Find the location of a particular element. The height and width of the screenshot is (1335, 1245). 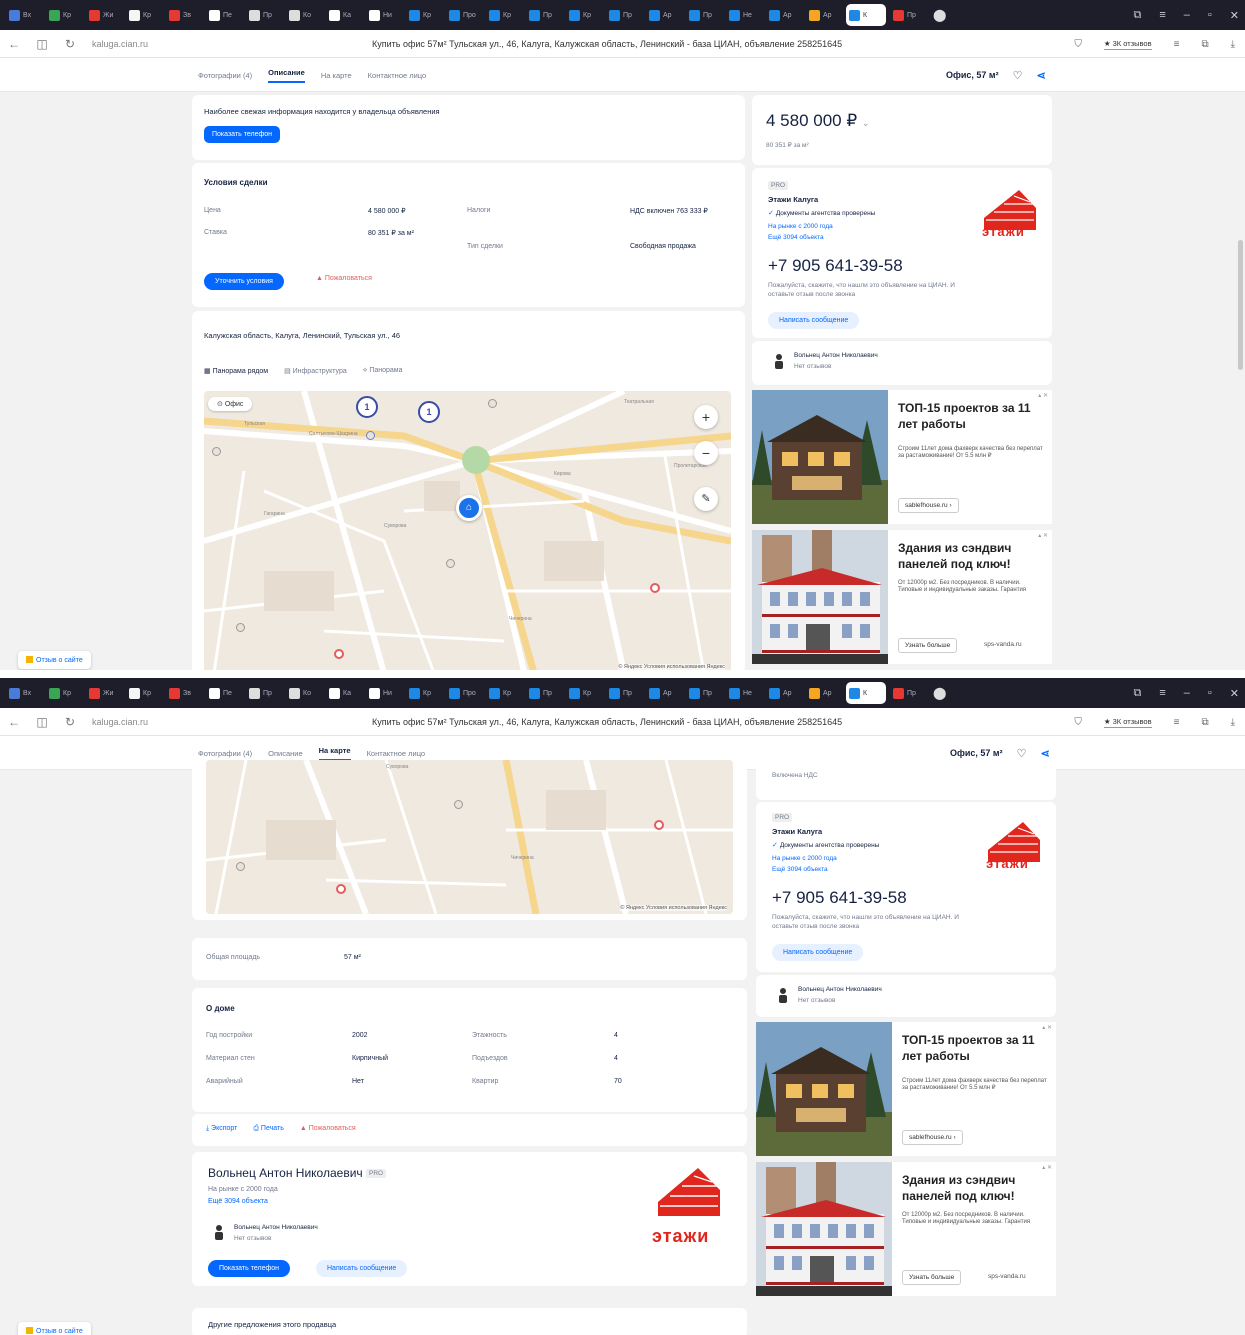

refine-terms-button: Уточнить условия is located at coordinates (244, 281).